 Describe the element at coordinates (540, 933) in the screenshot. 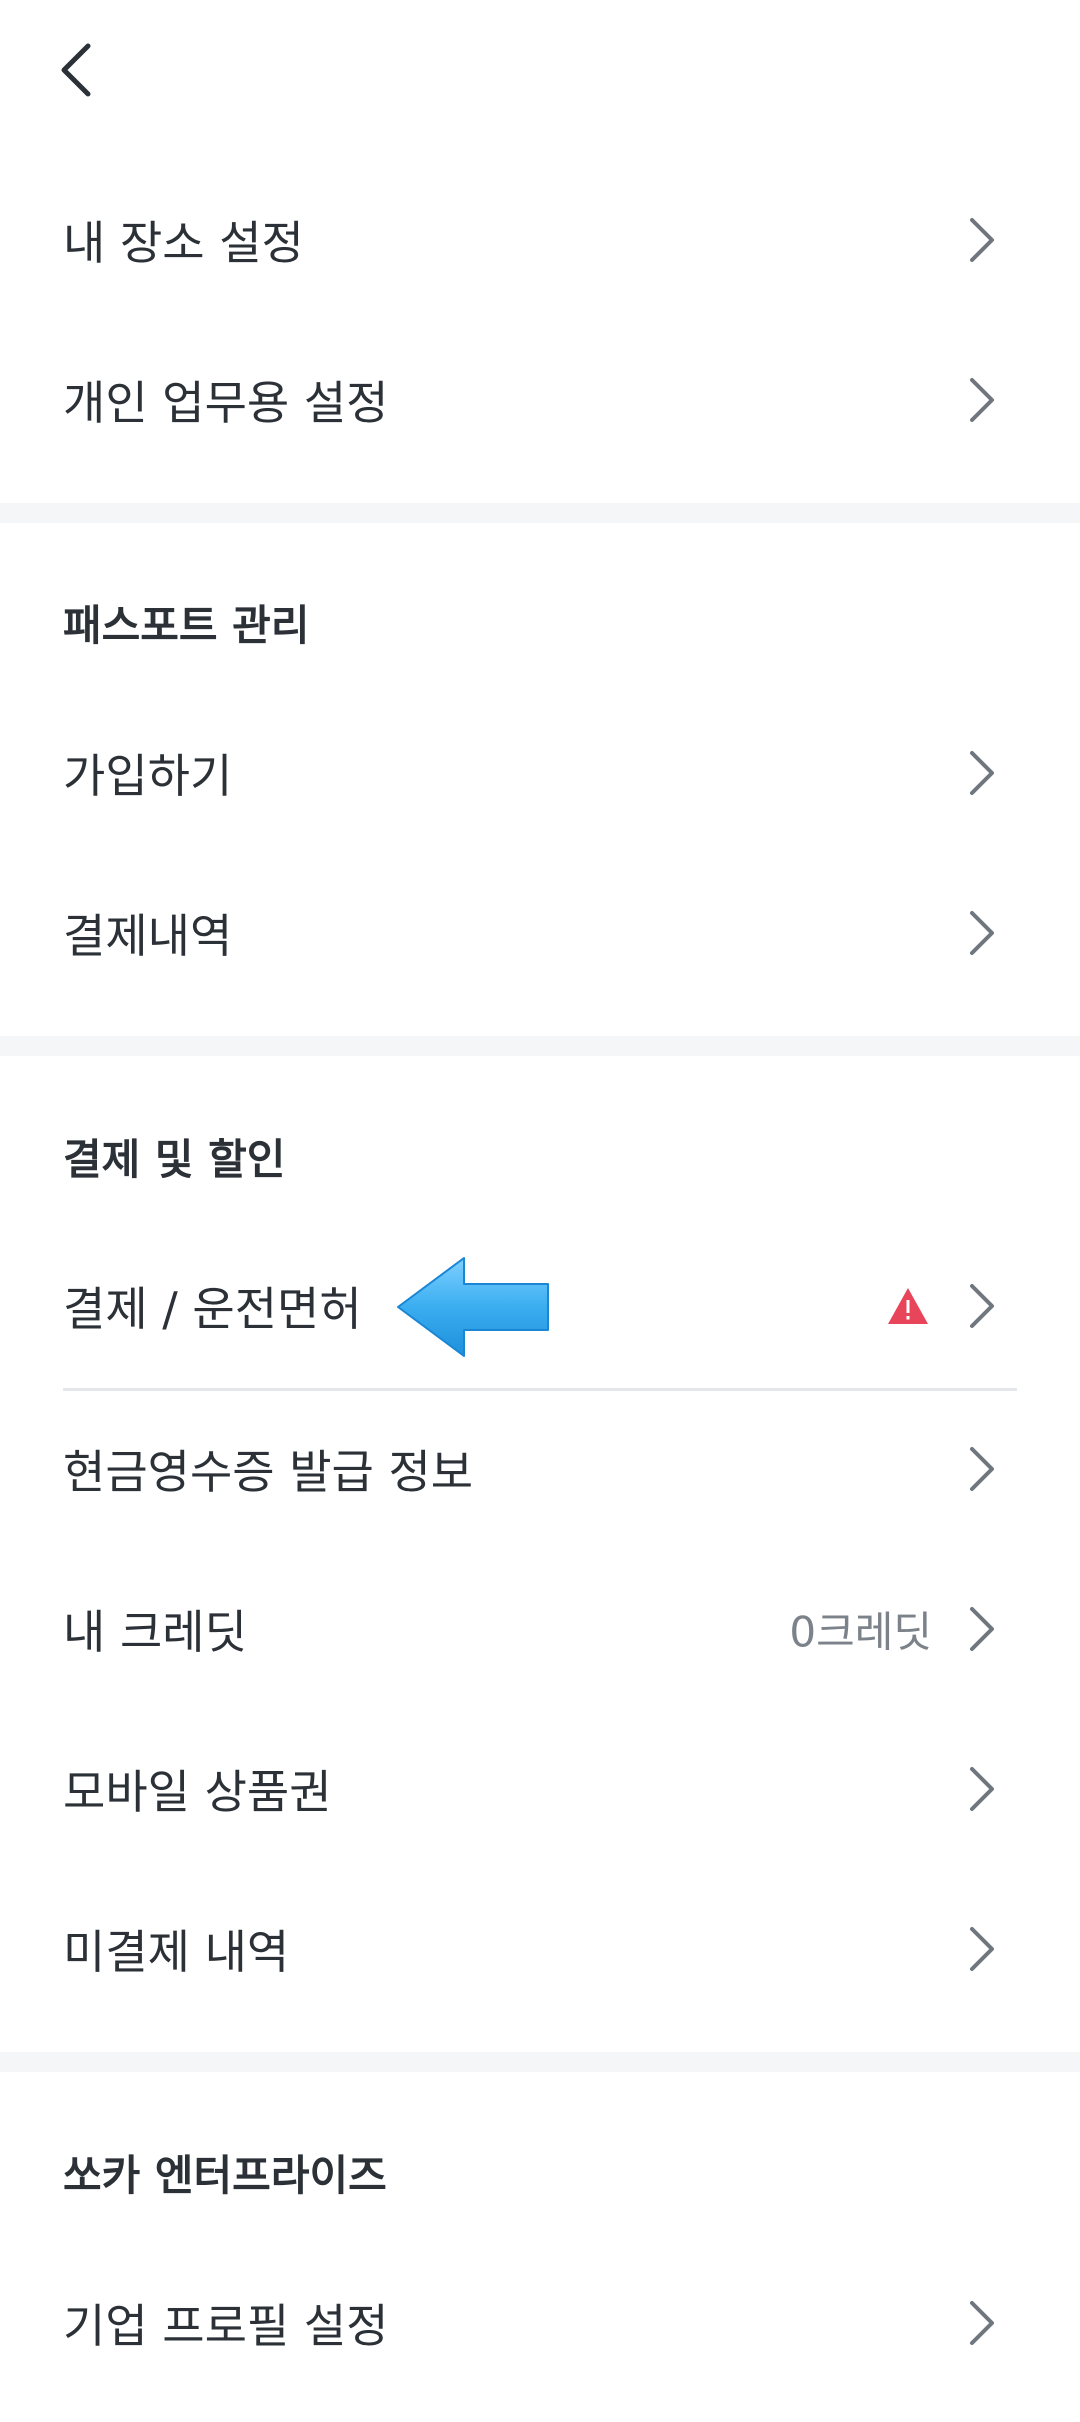

I see `menu-item-payment-history: 결제내역` at that location.